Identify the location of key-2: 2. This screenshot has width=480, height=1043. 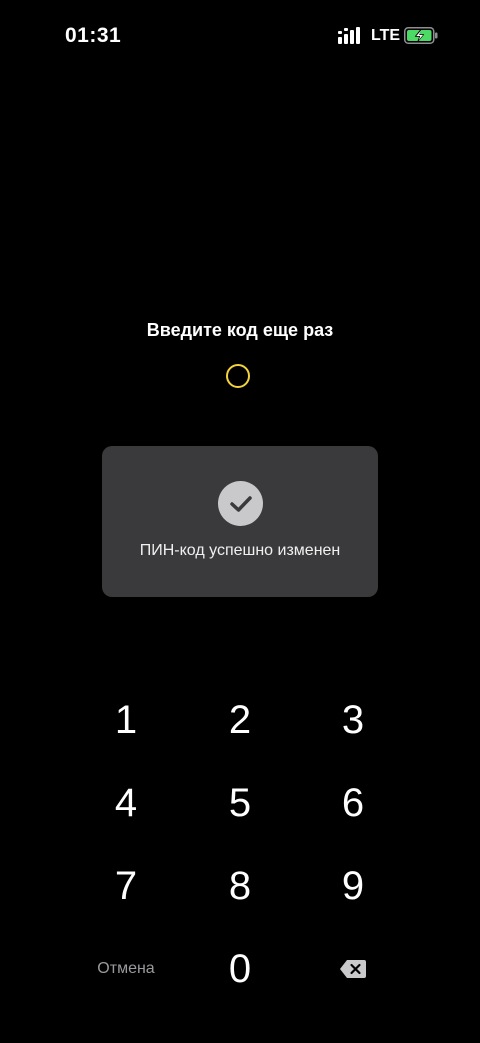
(240, 720).